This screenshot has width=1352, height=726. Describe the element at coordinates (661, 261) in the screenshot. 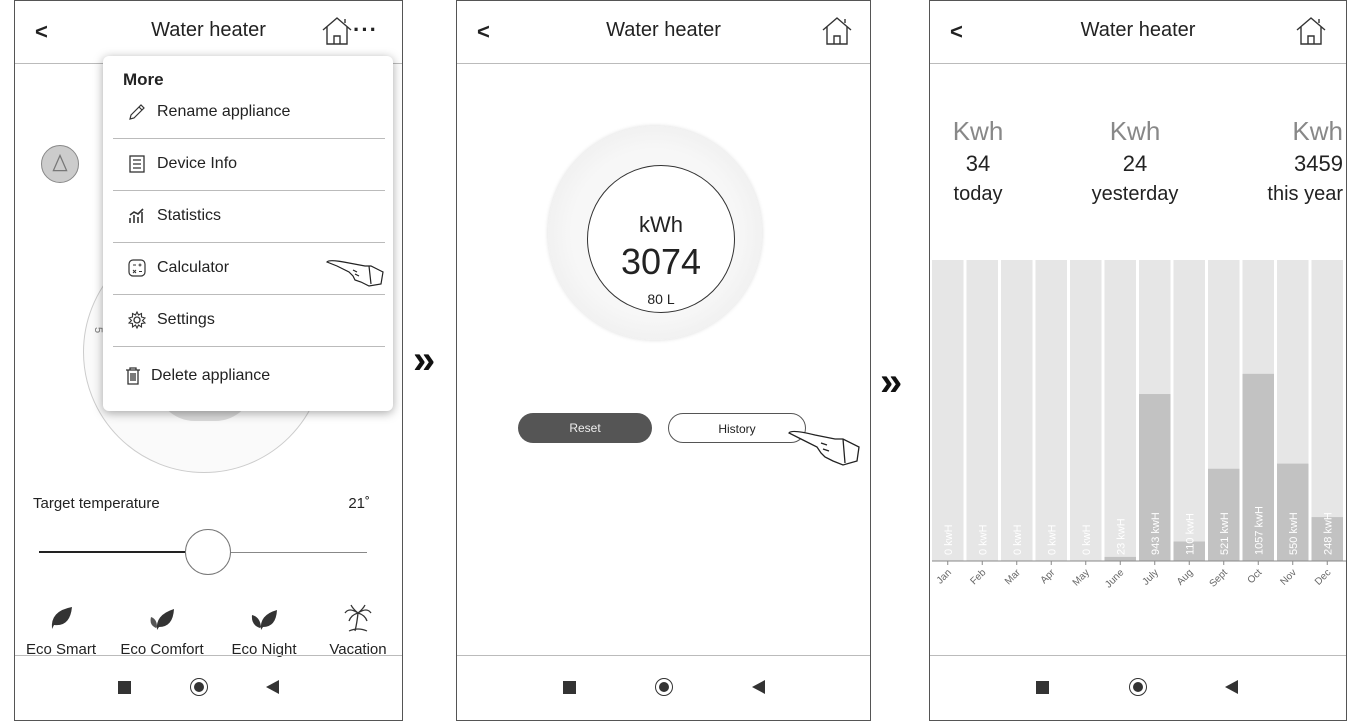

I see `gauge-value: 3074` at that location.